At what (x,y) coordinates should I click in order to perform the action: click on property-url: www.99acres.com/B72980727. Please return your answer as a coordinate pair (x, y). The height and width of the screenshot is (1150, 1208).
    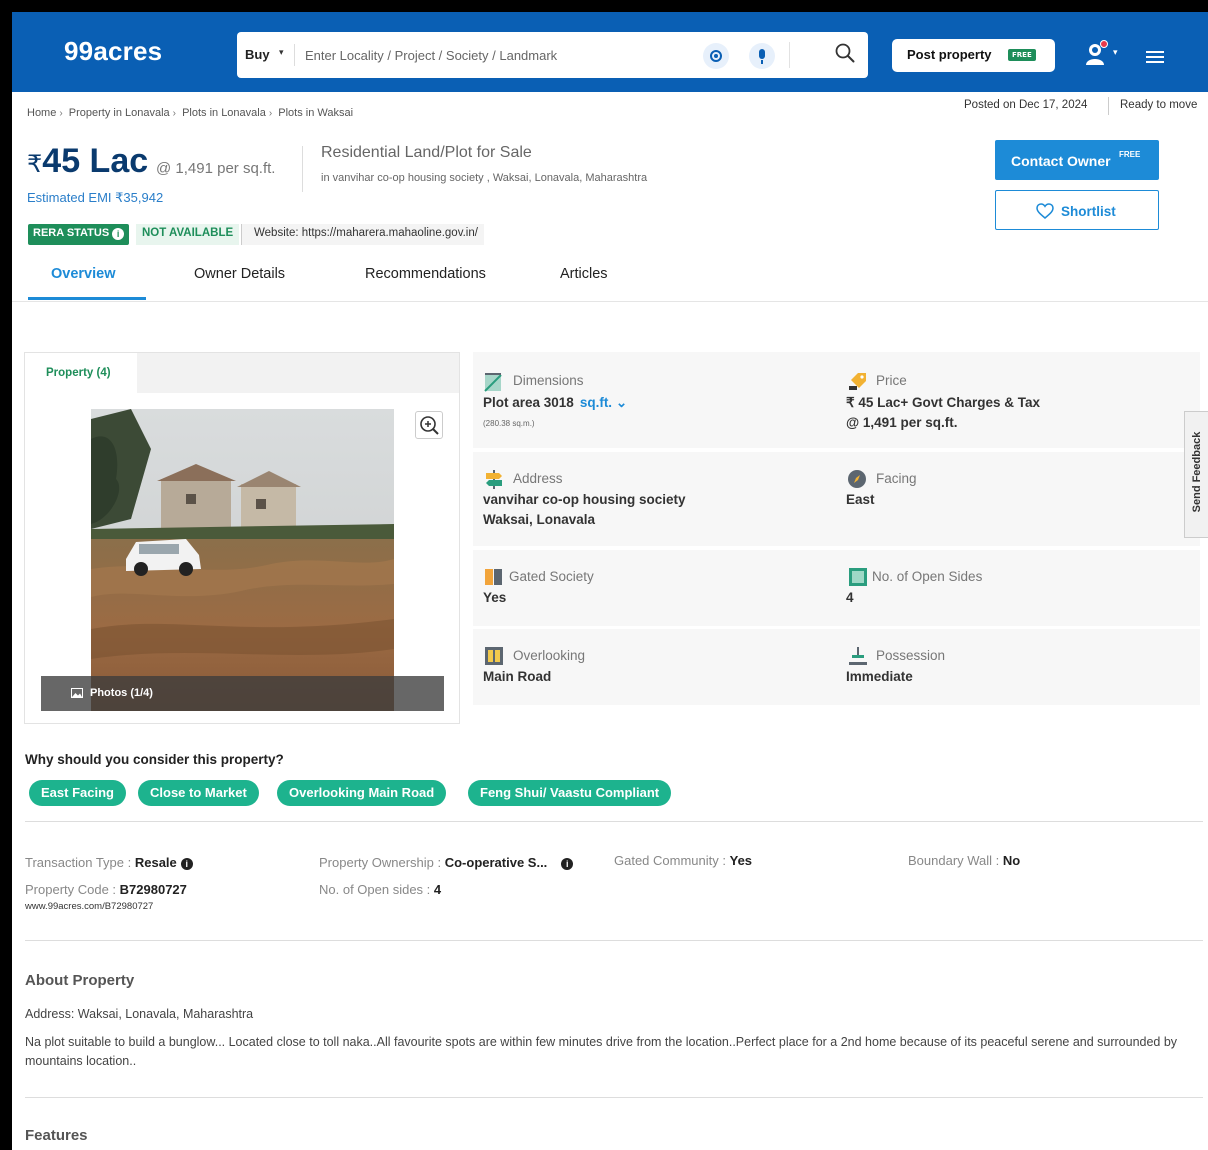
    Looking at the image, I should click on (89, 906).